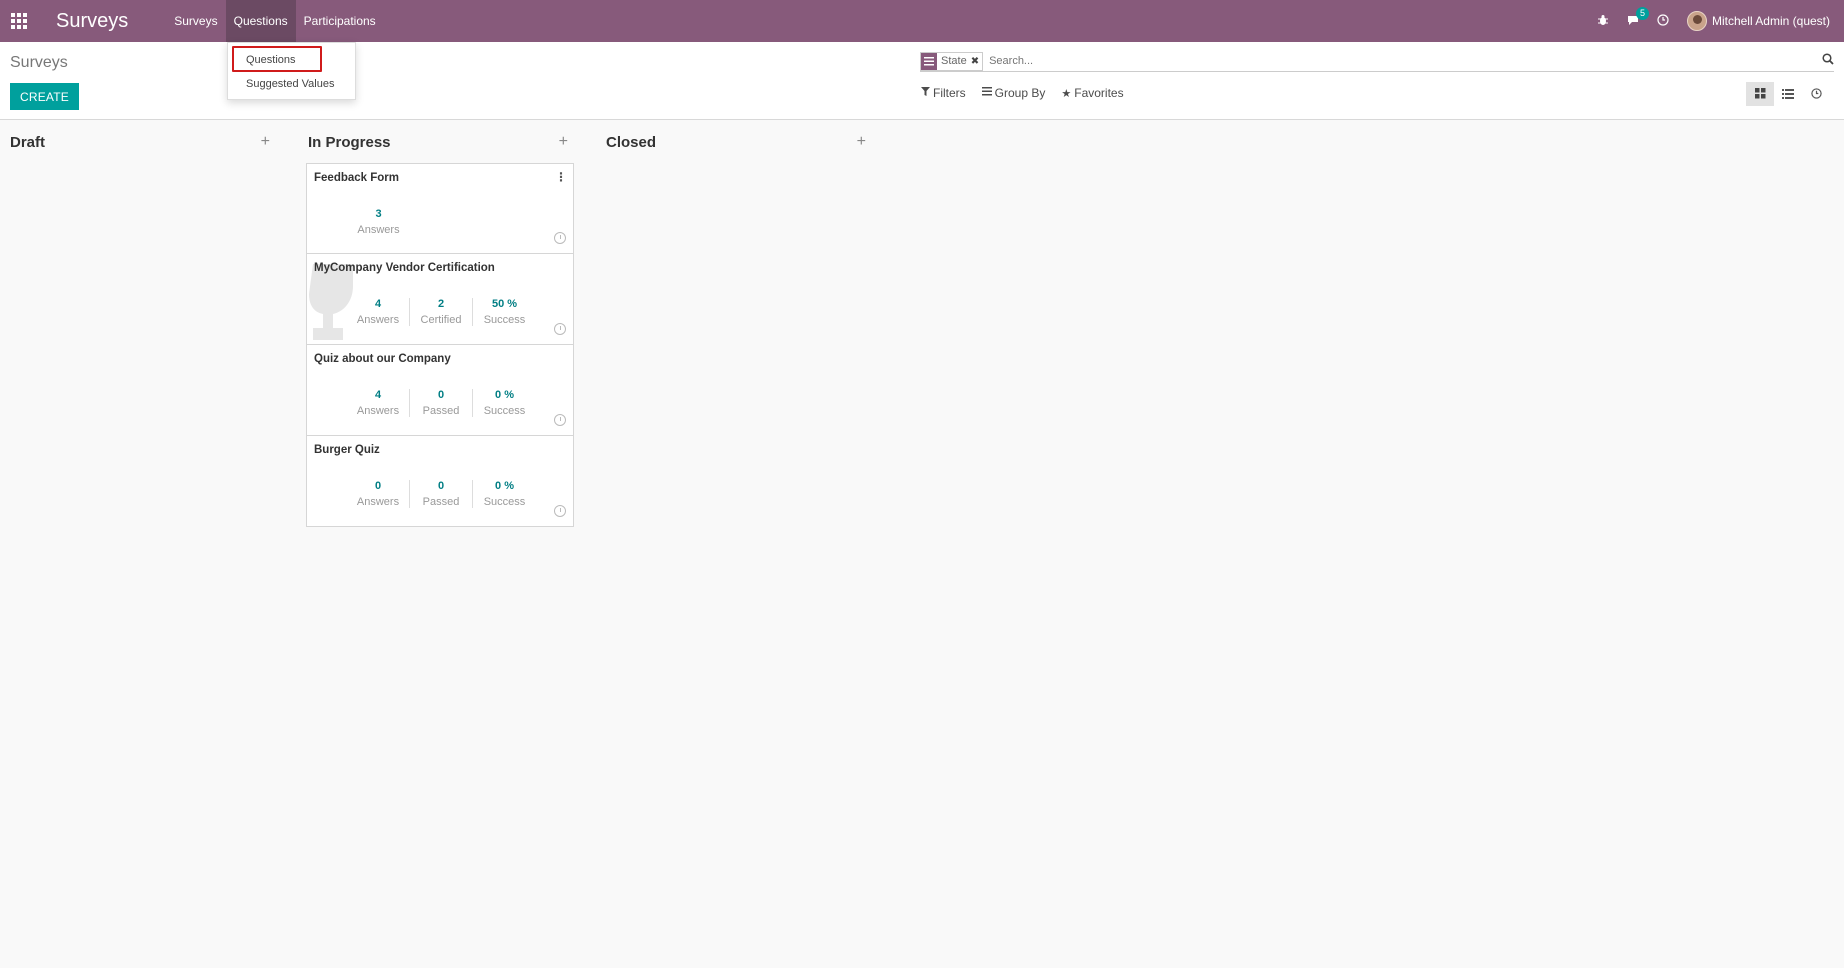  I want to click on stat-answers: 3 Answers, so click(378, 222).